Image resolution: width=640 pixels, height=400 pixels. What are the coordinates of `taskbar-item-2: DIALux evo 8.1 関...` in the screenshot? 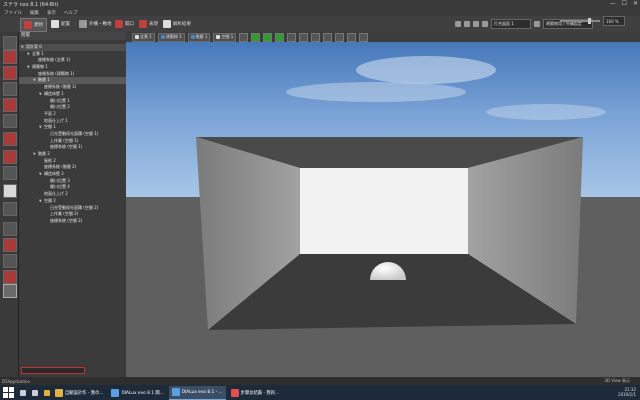 It's located at (137, 392).